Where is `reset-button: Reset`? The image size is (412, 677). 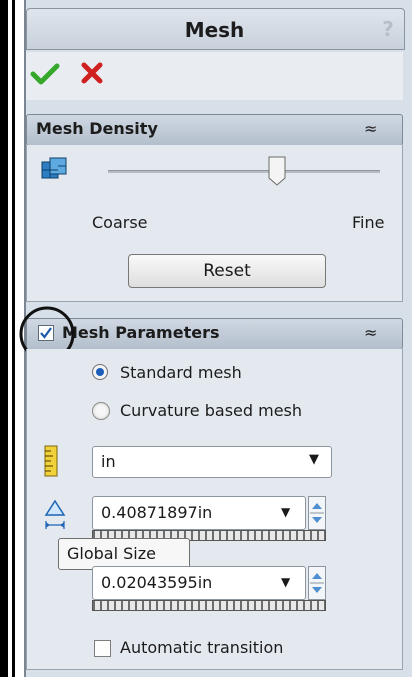
reset-button: Reset is located at coordinates (227, 271).